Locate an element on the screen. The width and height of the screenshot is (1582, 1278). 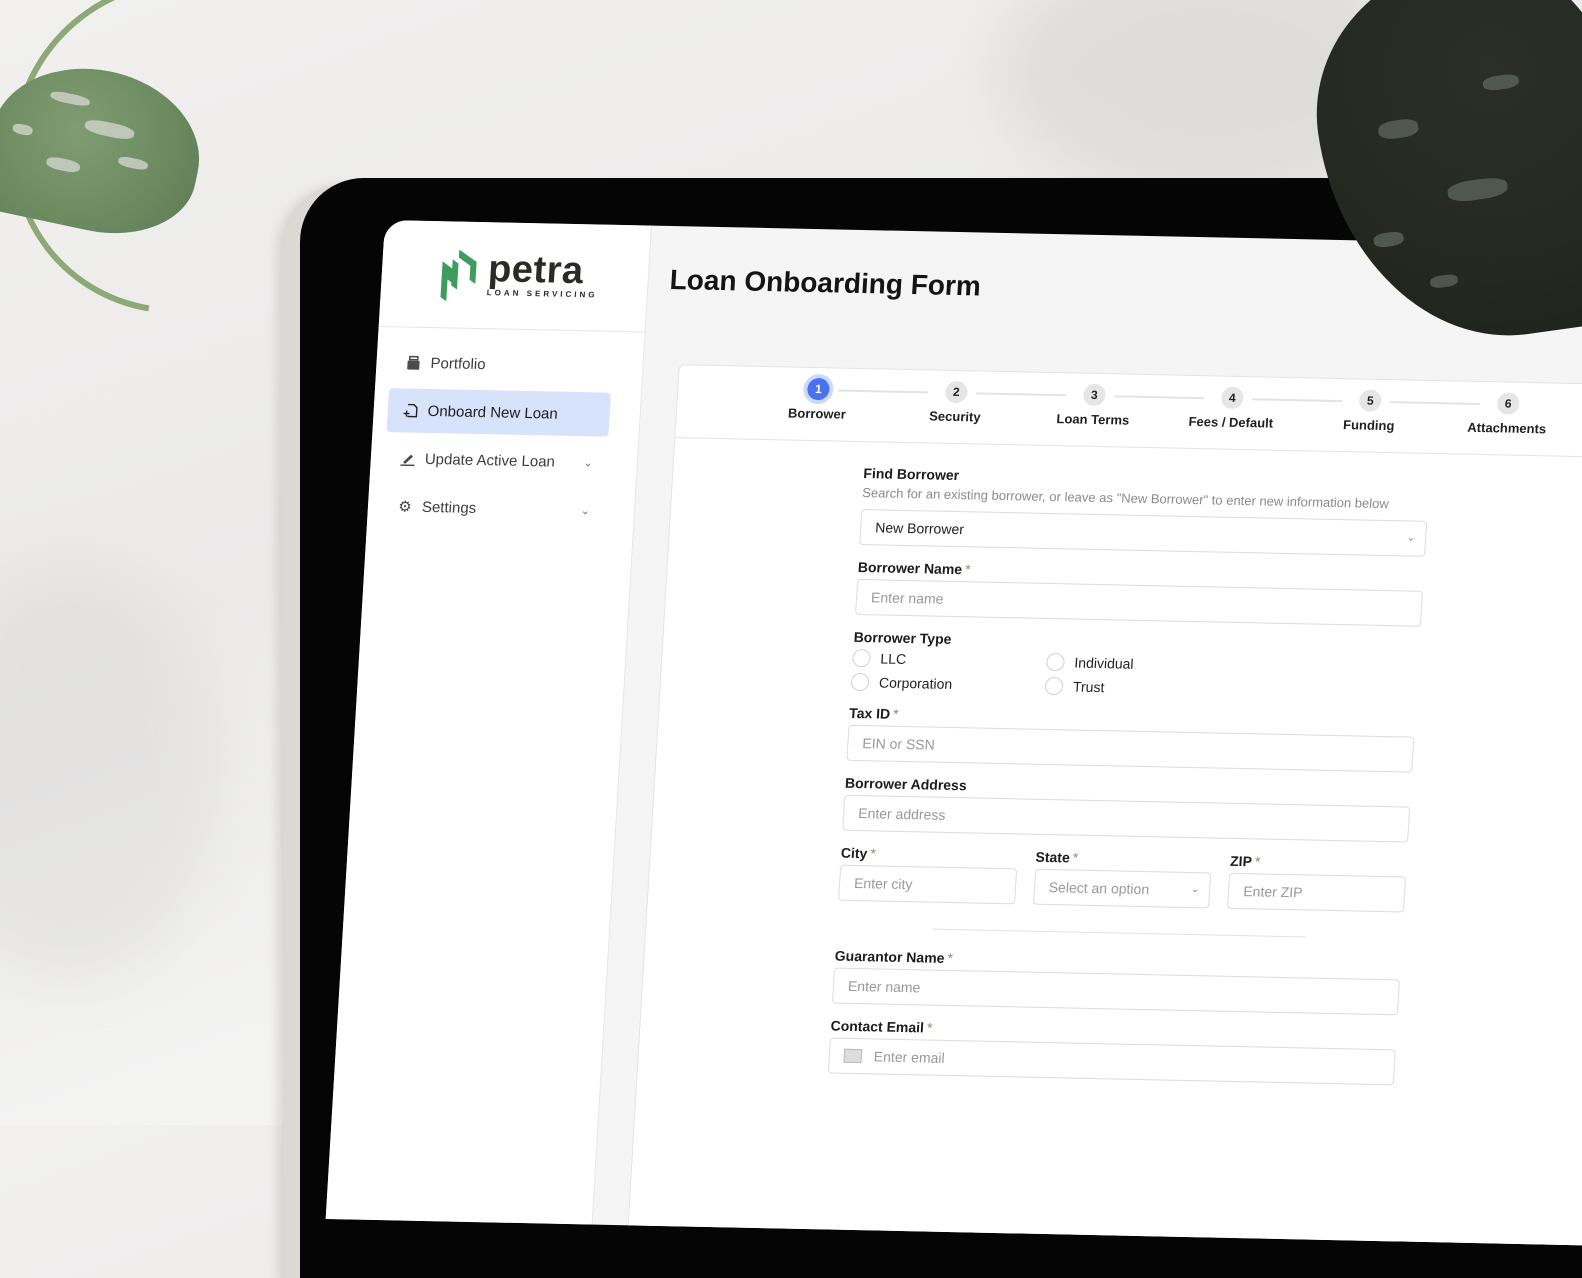
gear-icon: ⚙ is located at coordinates (405, 507).